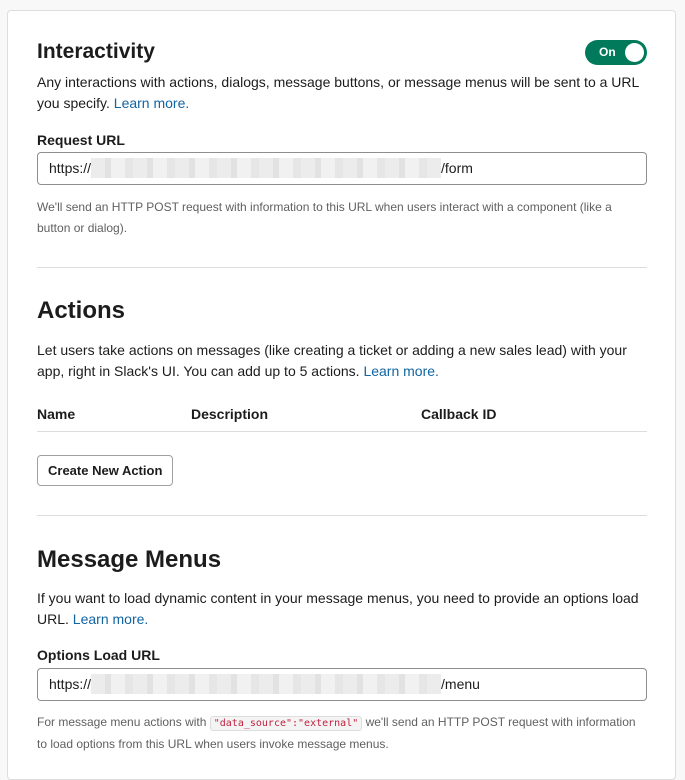 The image size is (685, 780). Describe the element at coordinates (129, 559) in the screenshot. I see `message-menus-title: Message Menus` at that location.